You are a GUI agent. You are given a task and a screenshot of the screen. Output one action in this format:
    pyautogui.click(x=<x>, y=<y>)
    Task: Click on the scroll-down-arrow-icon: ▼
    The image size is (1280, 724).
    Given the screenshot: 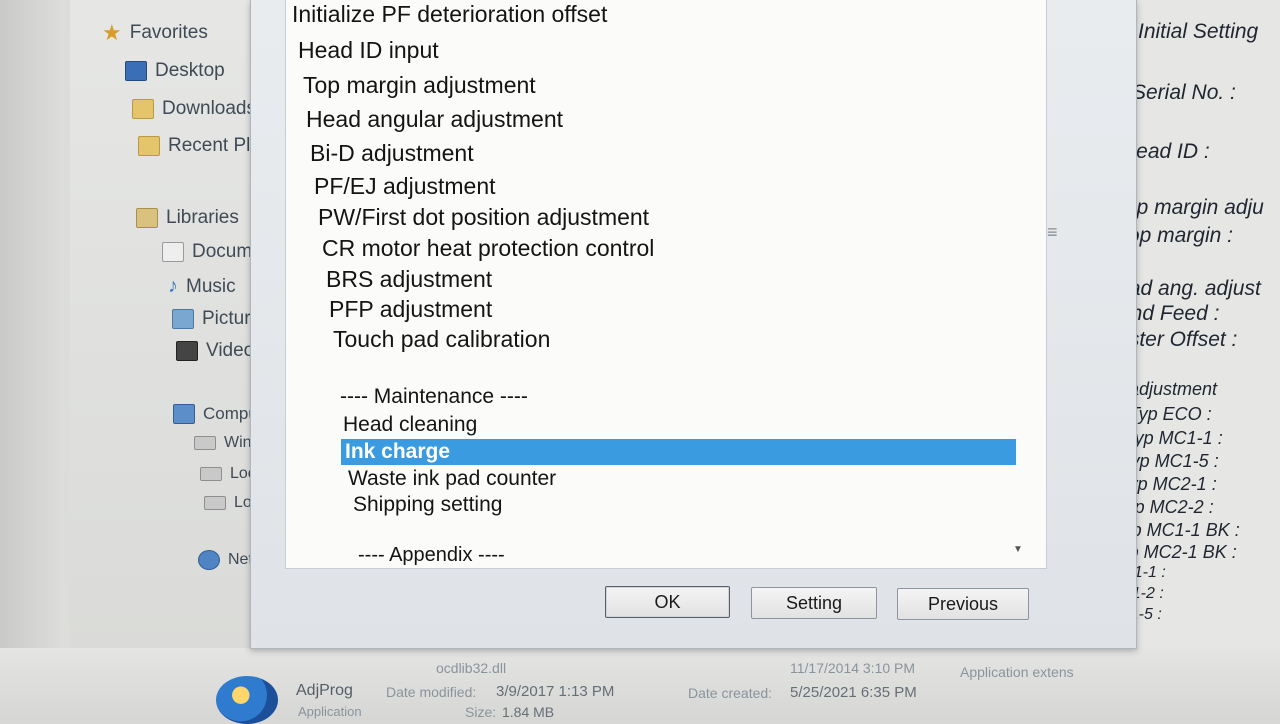 What is the action you would take?
    pyautogui.click(x=1018, y=549)
    